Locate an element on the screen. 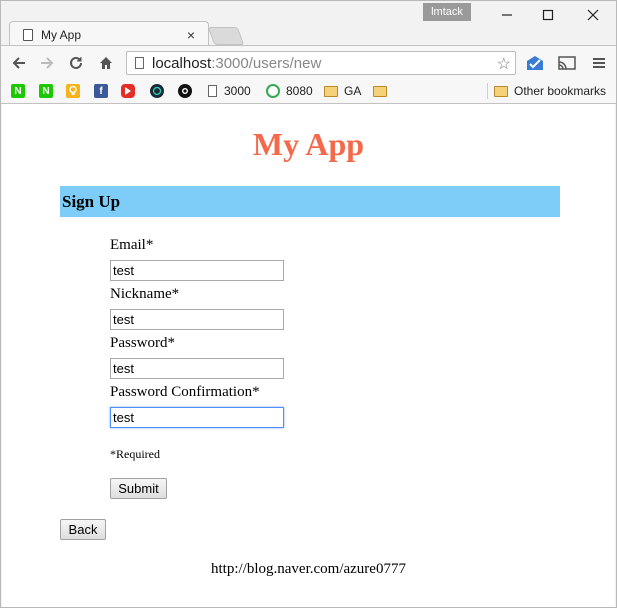  green-q-icon is located at coordinates (273, 91).